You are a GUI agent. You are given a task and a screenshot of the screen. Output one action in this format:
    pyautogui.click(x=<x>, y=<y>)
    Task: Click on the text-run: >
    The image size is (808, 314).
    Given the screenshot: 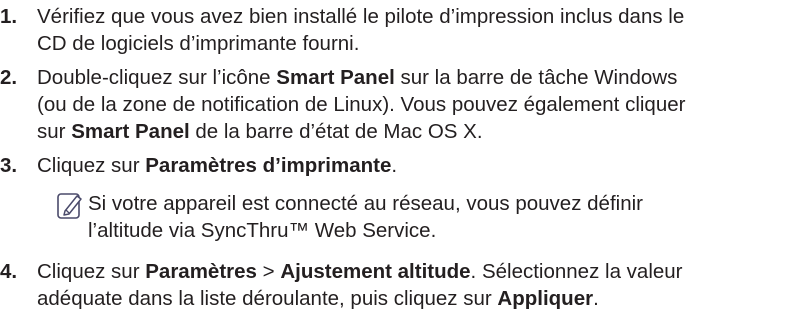 What is the action you would take?
    pyautogui.click(x=268, y=271)
    